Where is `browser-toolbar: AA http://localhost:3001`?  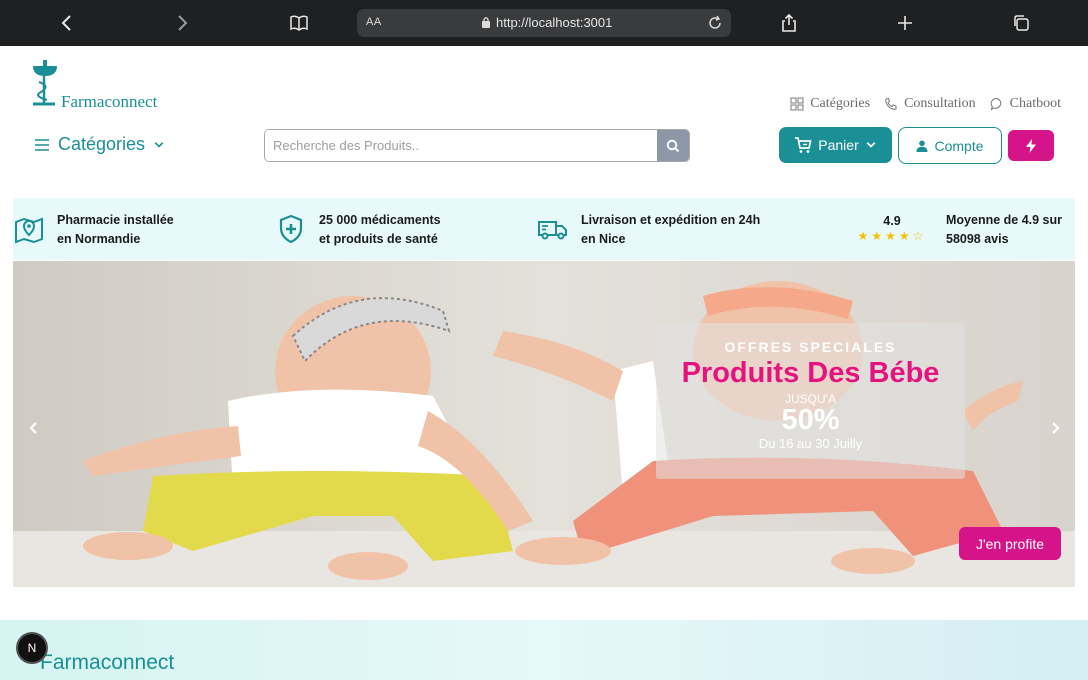 browser-toolbar: AA http://localhost:3001 is located at coordinates (544, 23).